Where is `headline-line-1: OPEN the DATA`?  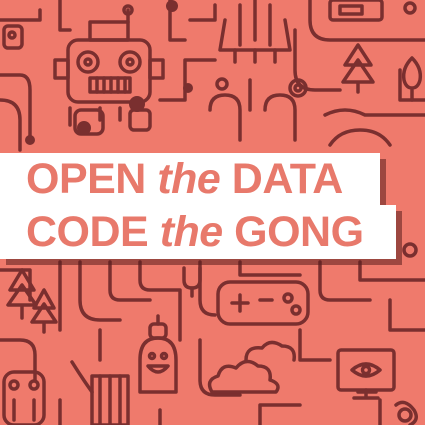
headline-line-1: OPEN the DATA is located at coordinates (184, 179).